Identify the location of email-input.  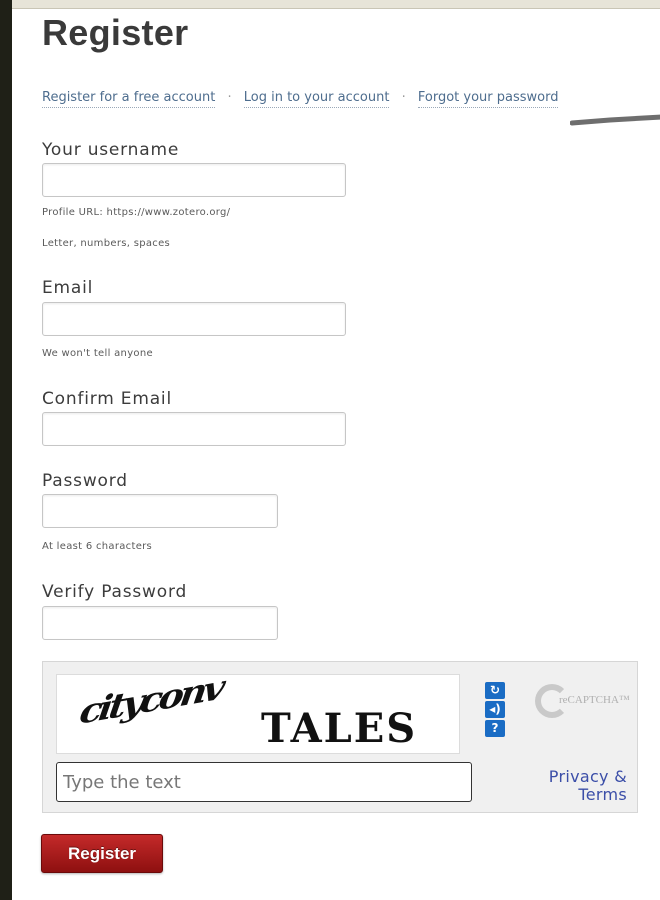
(194, 319).